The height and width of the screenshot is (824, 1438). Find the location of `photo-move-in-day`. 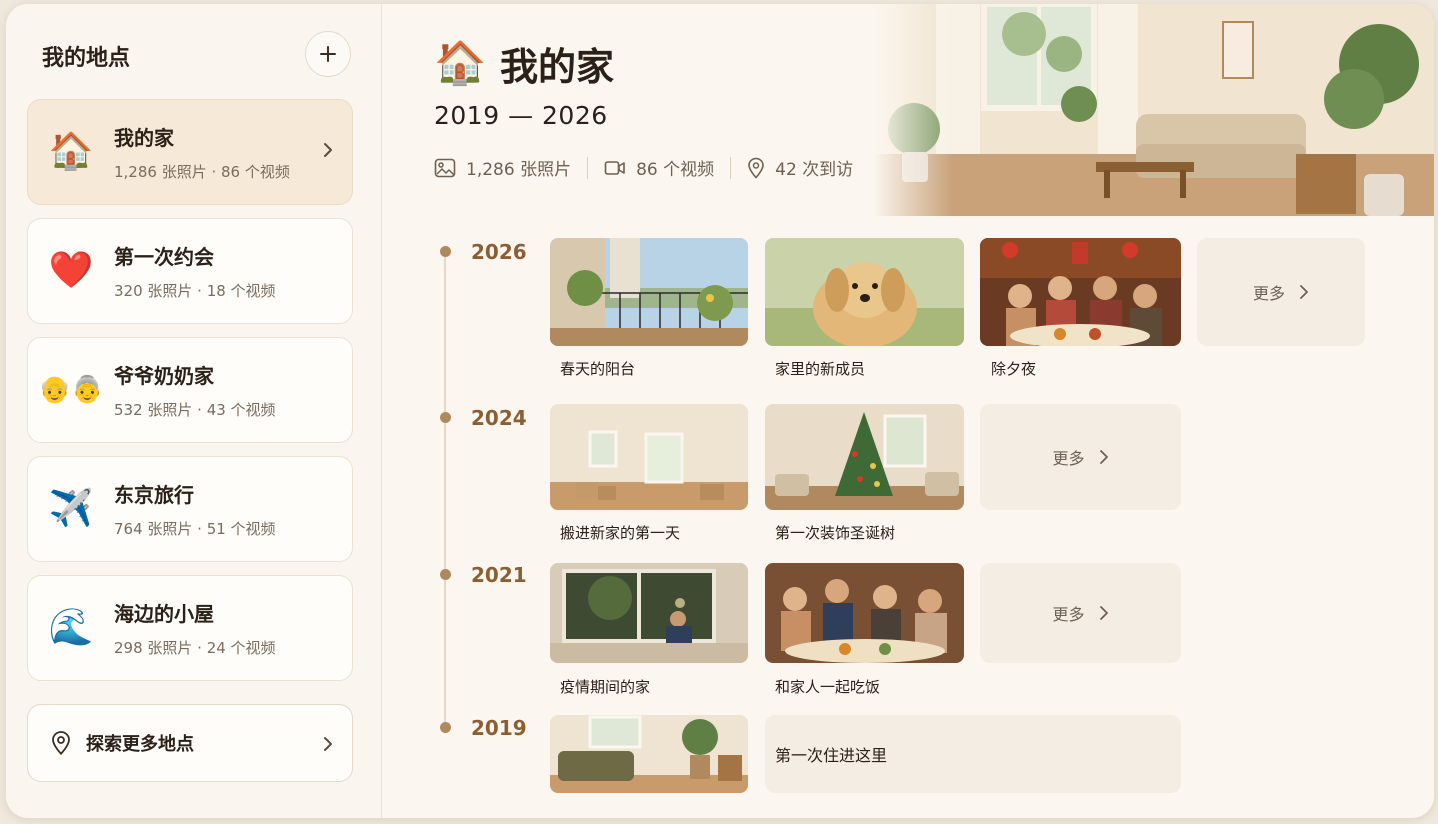

photo-move-in-day is located at coordinates (649, 457).